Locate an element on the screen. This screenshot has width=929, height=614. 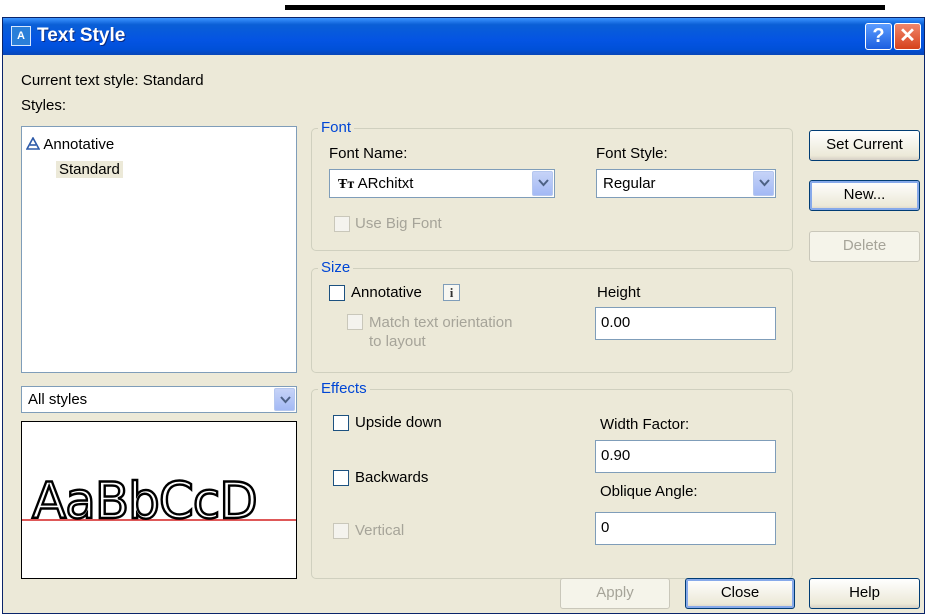
font-name-value: ARchitxt is located at coordinates (385, 183).